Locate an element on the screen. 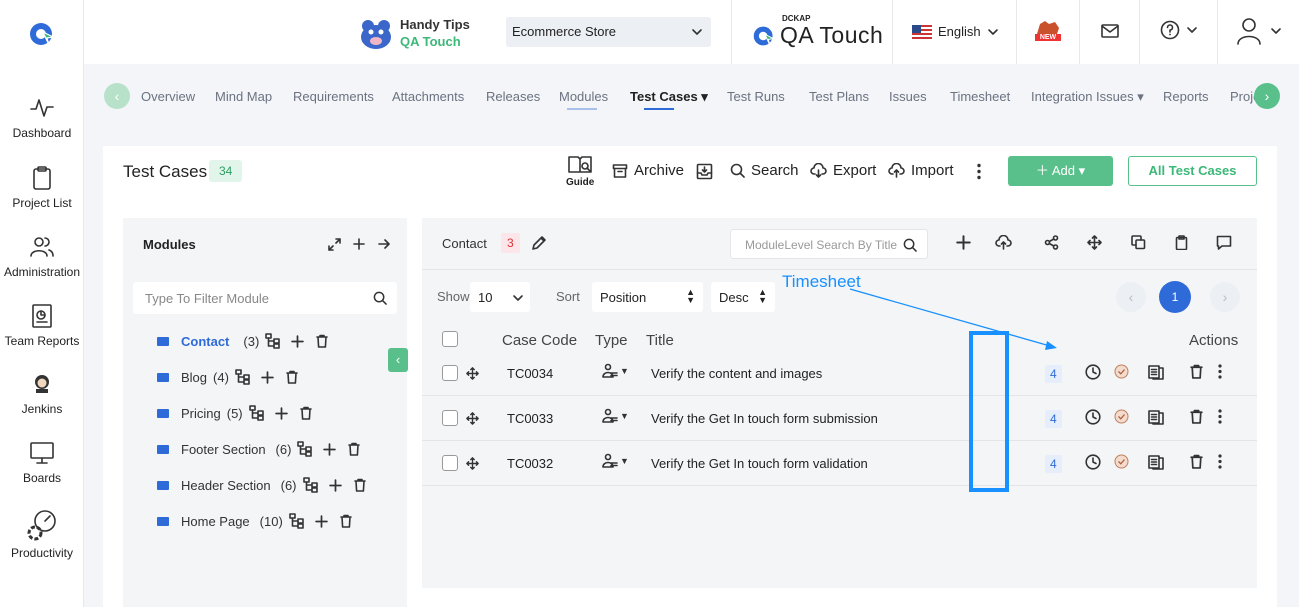 Image resolution: width=1299 pixels, height=607 pixels. search-button: Search is located at coordinates (764, 170).